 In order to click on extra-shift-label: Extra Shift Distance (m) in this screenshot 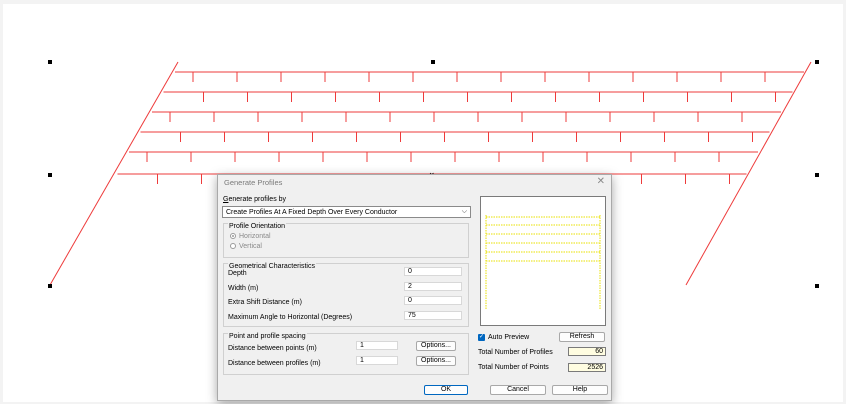, I will do `click(265, 302)`.